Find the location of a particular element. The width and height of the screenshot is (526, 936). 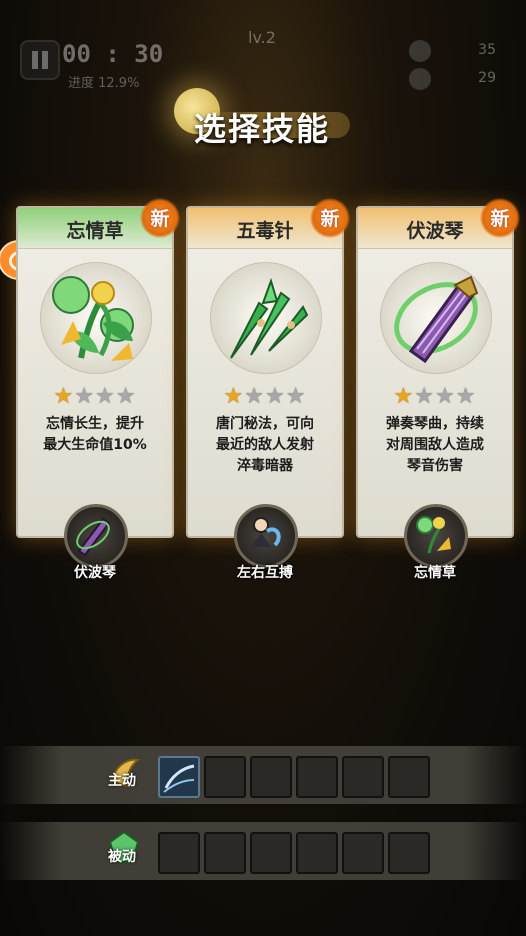

level-label: lv.2 is located at coordinates (262, 37).